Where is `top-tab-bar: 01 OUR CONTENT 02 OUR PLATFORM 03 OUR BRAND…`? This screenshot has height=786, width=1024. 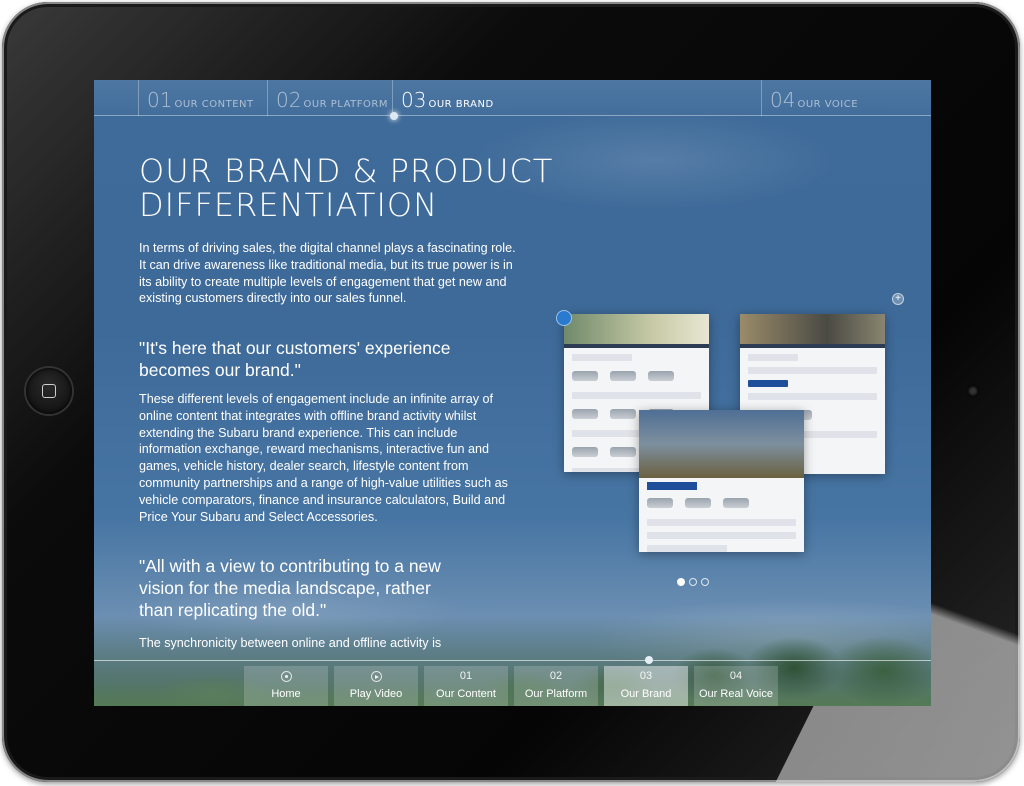 top-tab-bar: 01 OUR CONTENT 02 OUR PLATFORM 03 OUR BRAND… is located at coordinates (512, 98).